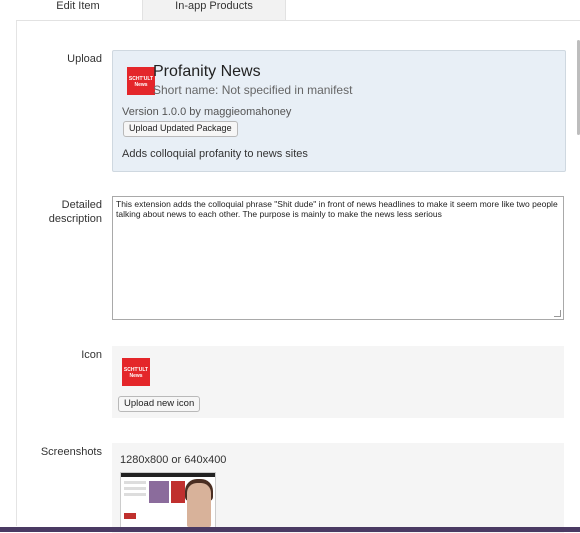 Image resolution: width=580 pixels, height=533 pixels. Describe the element at coordinates (159, 404) in the screenshot. I see `upload-new-icon-button: Upload new icon` at that location.